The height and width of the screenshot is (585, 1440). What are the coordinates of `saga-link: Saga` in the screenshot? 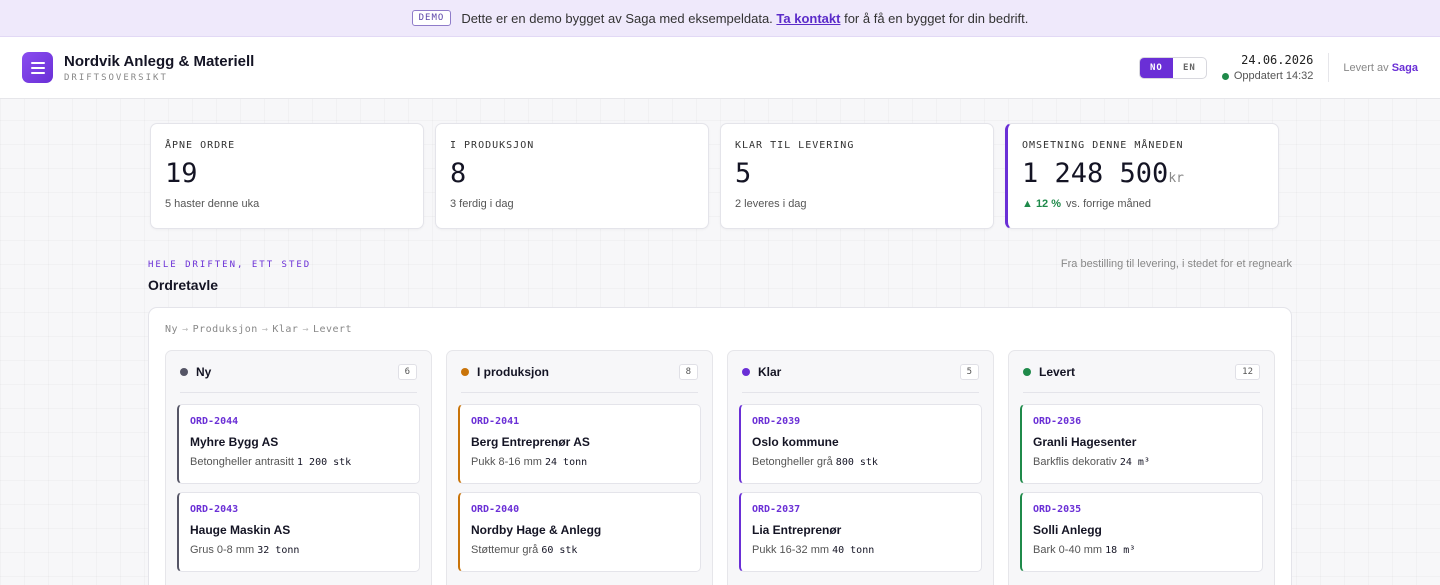 It's located at (1405, 68).